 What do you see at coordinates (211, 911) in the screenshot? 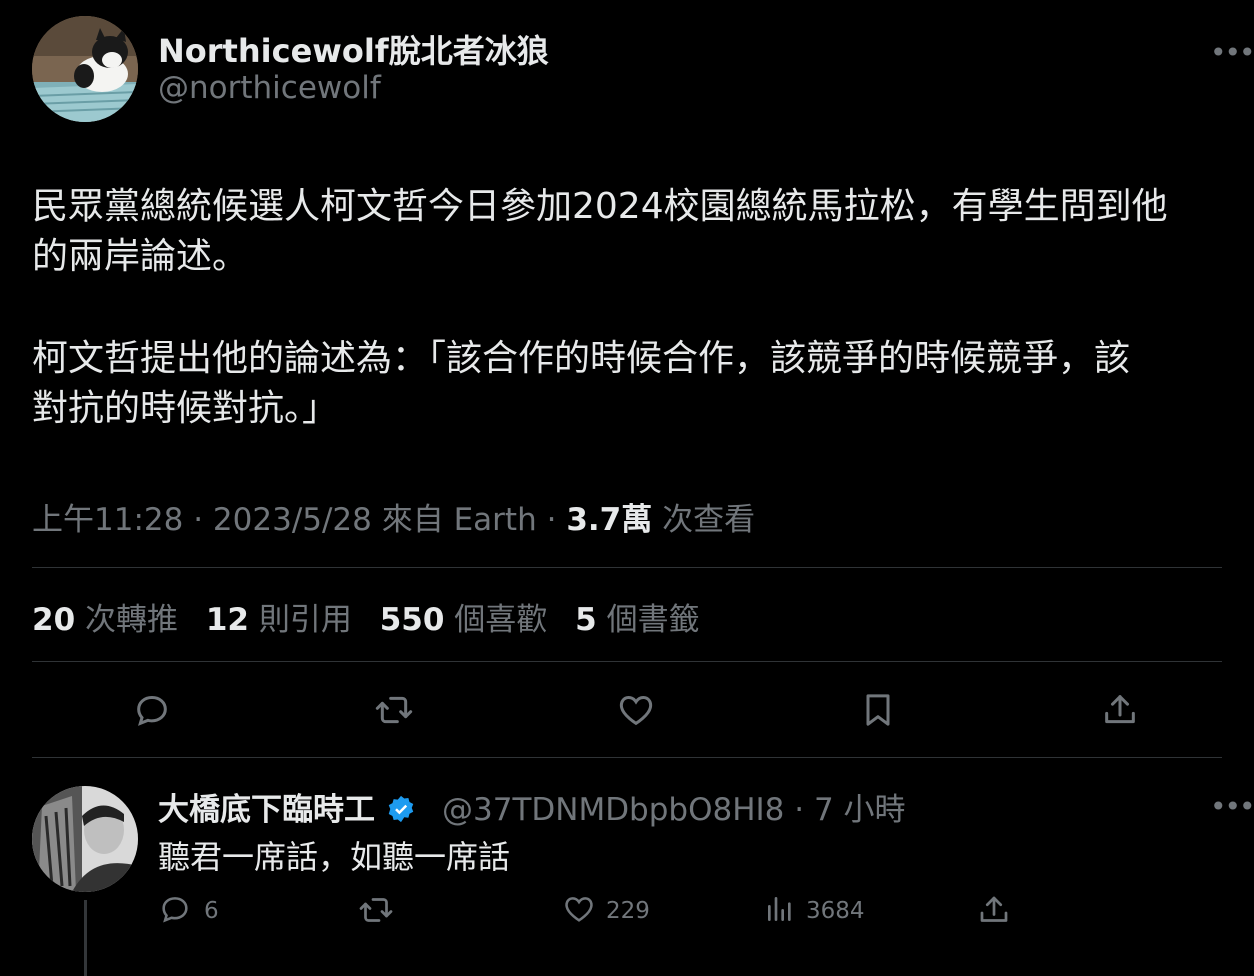
I see `reply-reply-count: 6` at bounding box center [211, 911].